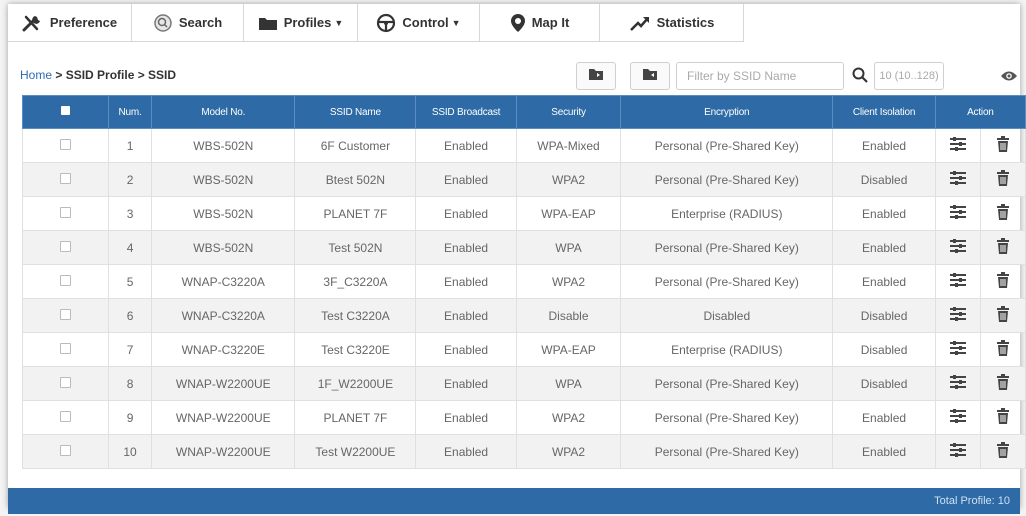 The height and width of the screenshot is (516, 1026). What do you see at coordinates (188, 22) in the screenshot?
I see `search-button: Search` at bounding box center [188, 22].